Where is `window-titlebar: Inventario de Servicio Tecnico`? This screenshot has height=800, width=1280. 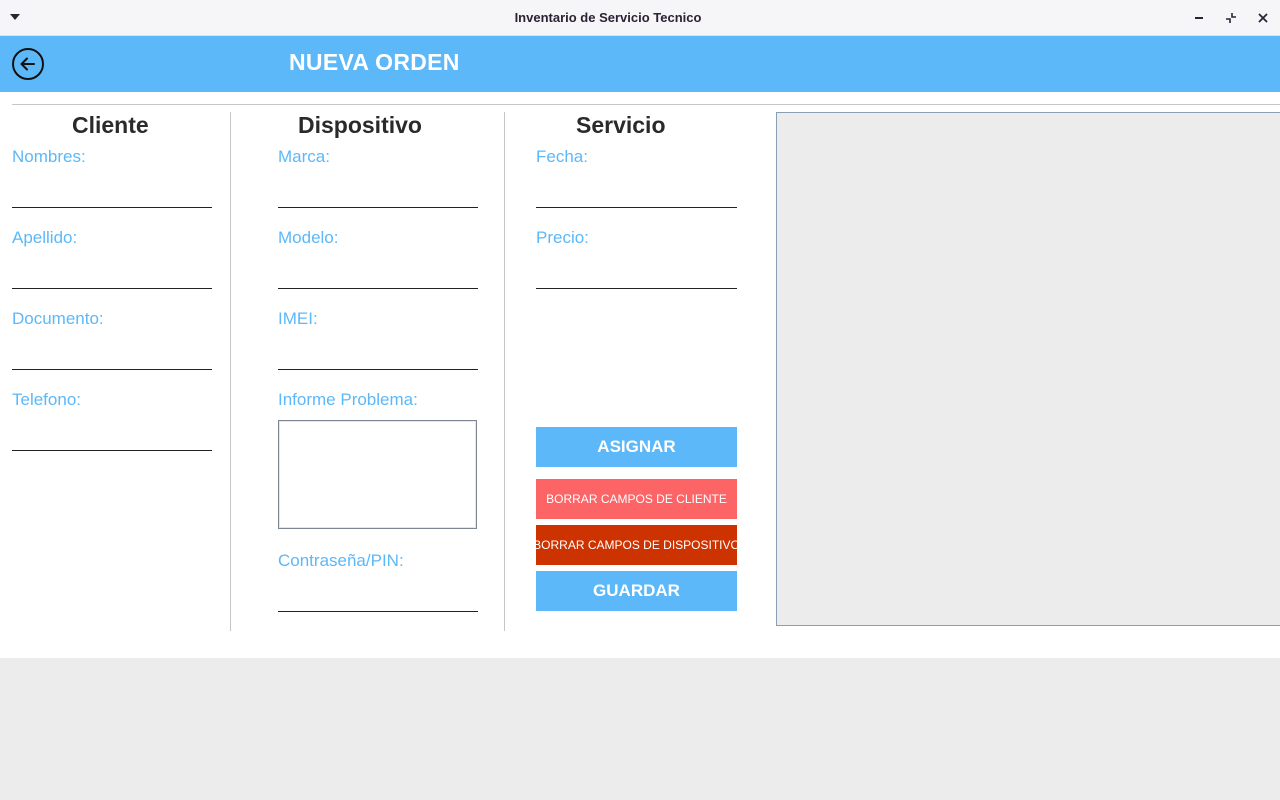 window-titlebar: Inventario de Servicio Tecnico is located at coordinates (640, 18).